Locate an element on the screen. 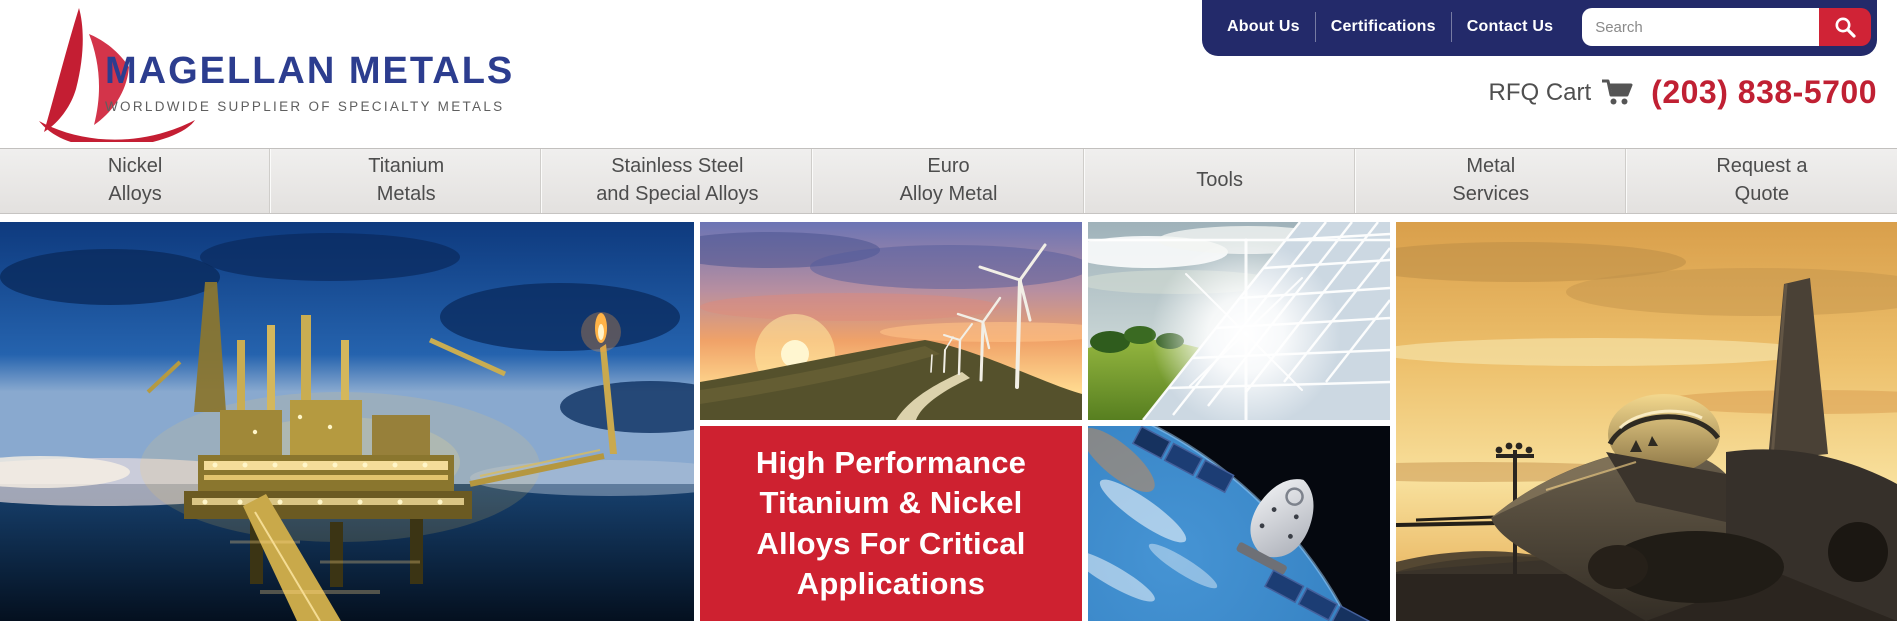  contact-us-link: Contact Us is located at coordinates (1510, 27).